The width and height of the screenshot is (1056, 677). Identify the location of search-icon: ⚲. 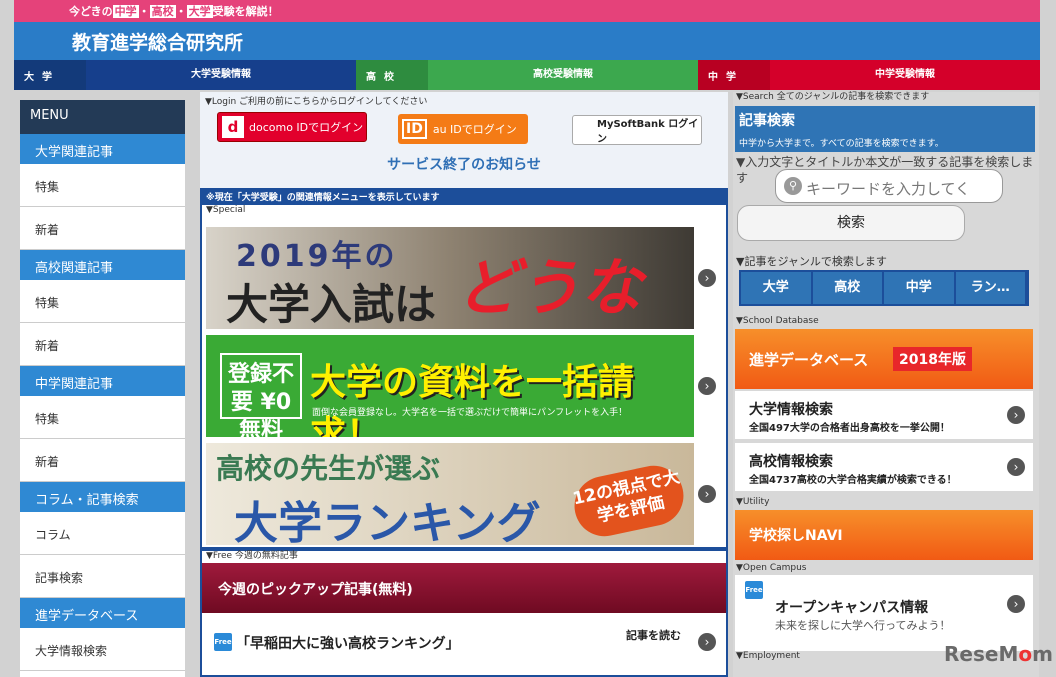
(793, 186).